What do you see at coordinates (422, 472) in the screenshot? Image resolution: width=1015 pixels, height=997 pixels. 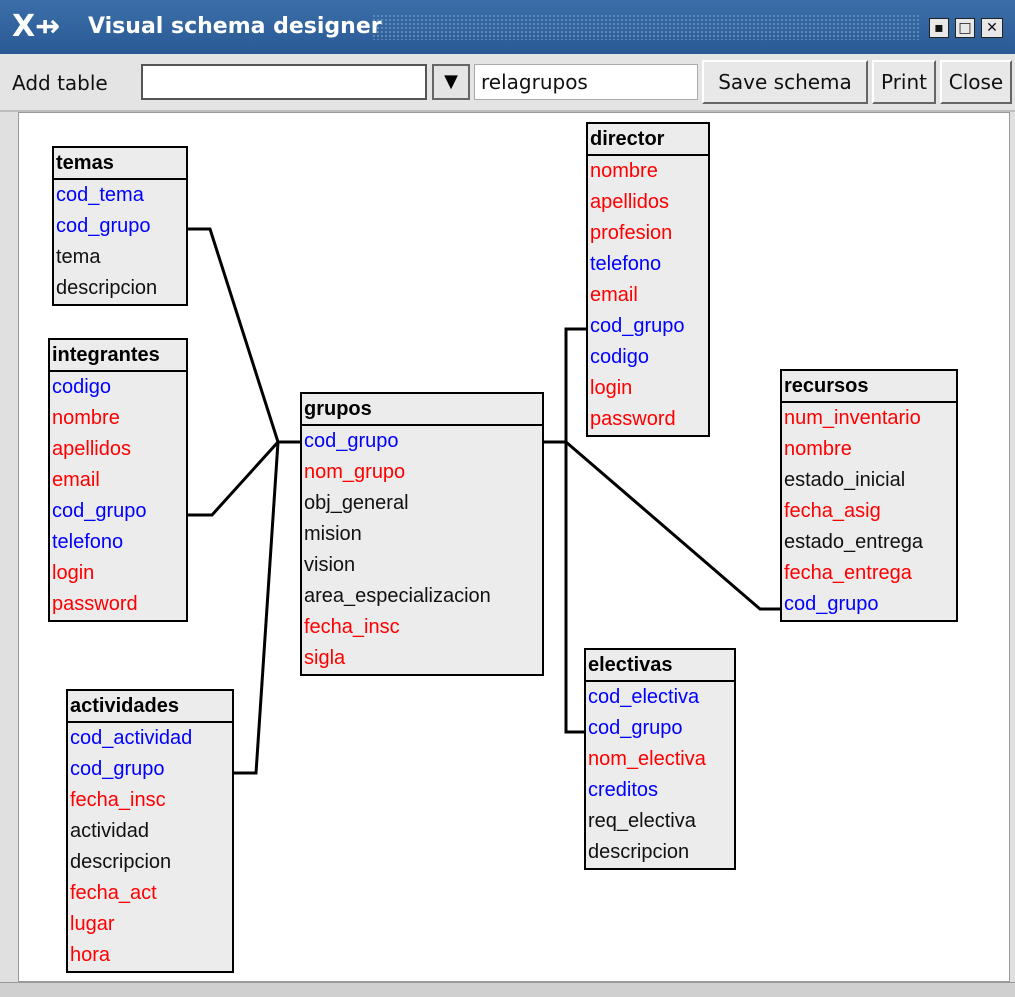 I see `field-nom-grupo: nom_grupo` at bounding box center [422, 472].